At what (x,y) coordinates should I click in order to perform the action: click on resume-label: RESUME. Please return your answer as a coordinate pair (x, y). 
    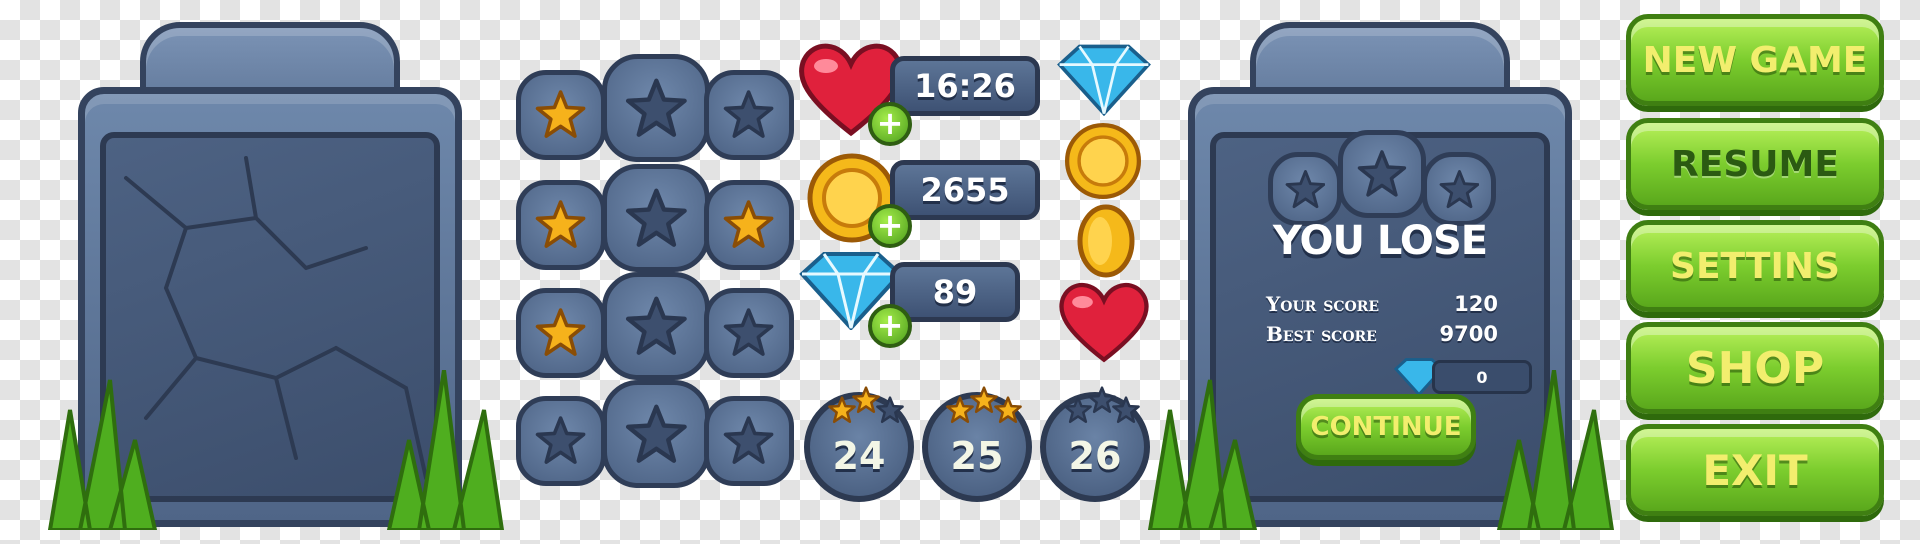
    Looking at the image, I should click on (1755, 164).